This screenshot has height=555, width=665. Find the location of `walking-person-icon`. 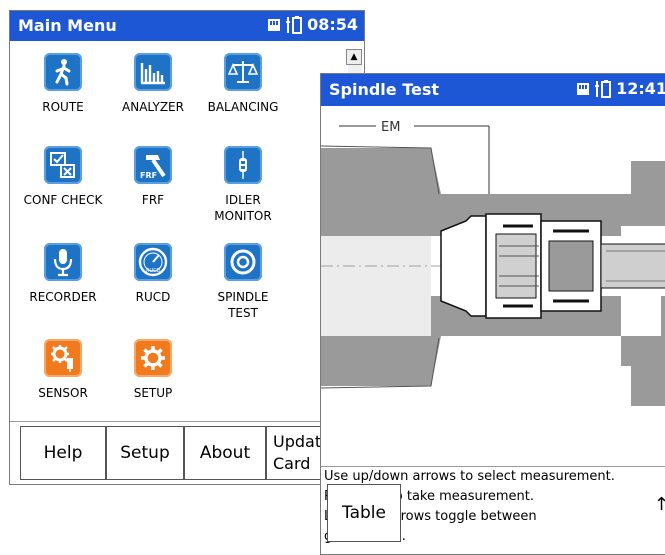

walking-person-icon is located at coordinates (63, 72).